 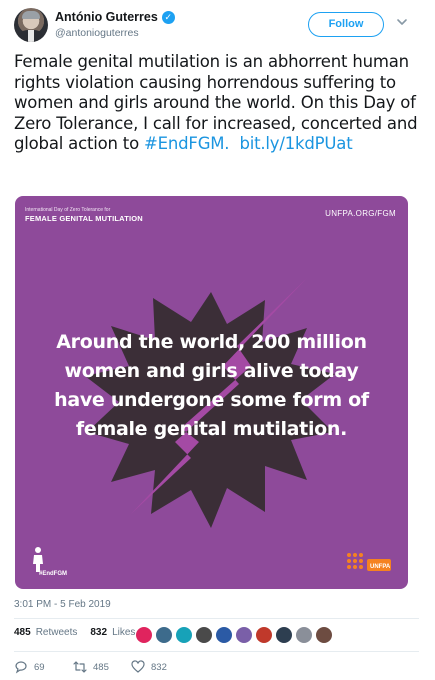 What do you see at coordinates (80, 667) in the screenshot?
I see `retweet-icon` at bounding box center [80, 667].